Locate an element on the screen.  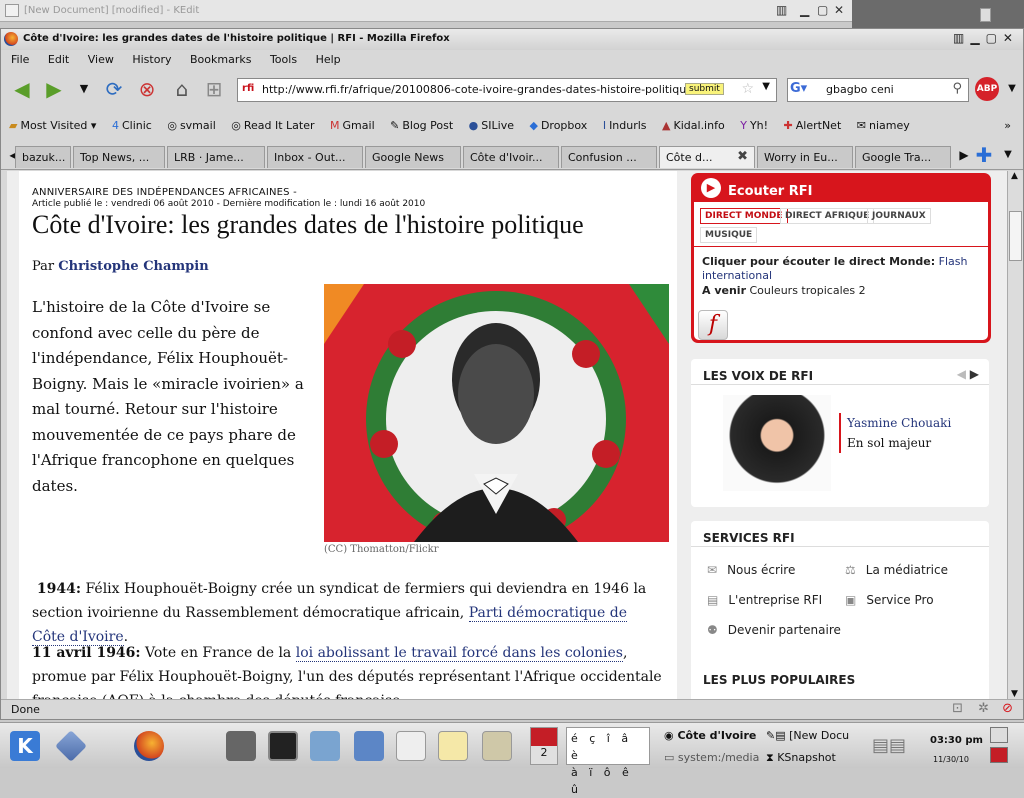
new-tab-icon: ✚ is located at coordinates (984, 155).